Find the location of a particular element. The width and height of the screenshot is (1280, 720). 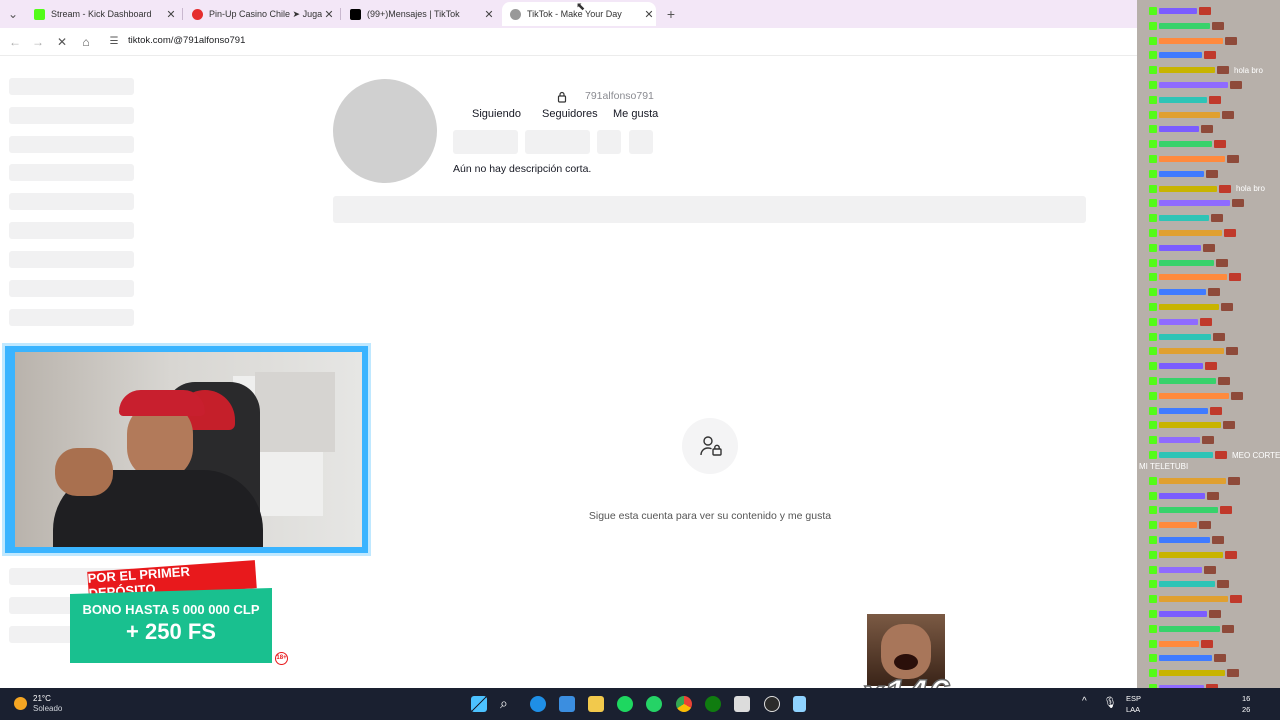

tab-pinup-casino: Pin-Up Casino Chile ➤ Jugar al ✕ is located at coordinates (260, 14).